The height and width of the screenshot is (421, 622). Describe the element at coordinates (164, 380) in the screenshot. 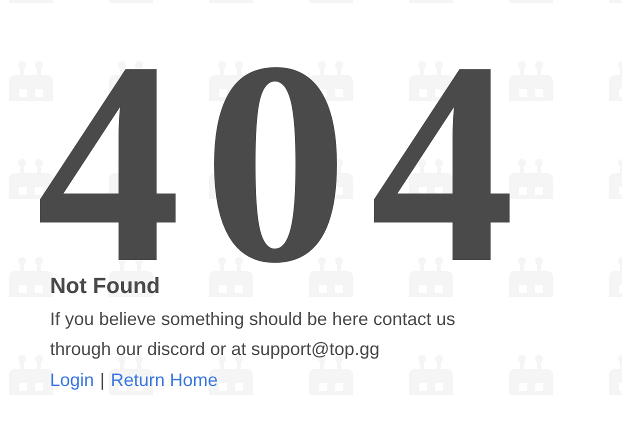

I see `return-home-link: Return Home` at that location.